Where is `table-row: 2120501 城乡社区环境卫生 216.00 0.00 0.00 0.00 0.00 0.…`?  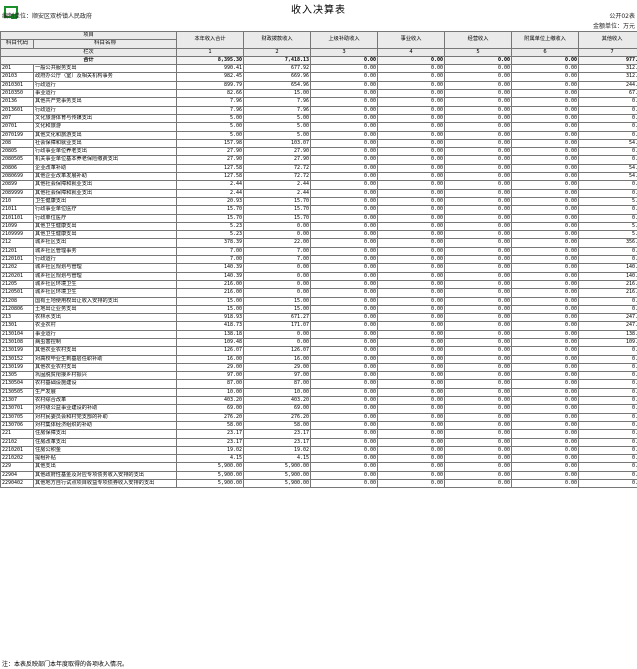
table-row: 2120501 城乡社区环境卫生 216.00 0.00 0.00 0.00 0.00 0.… is located at coordinates (318, 293).